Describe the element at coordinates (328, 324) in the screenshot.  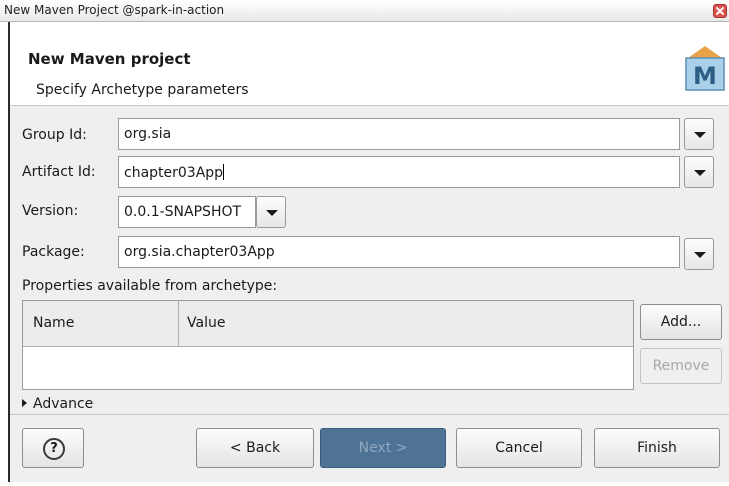
I see `table-header: Name Value` at that location.